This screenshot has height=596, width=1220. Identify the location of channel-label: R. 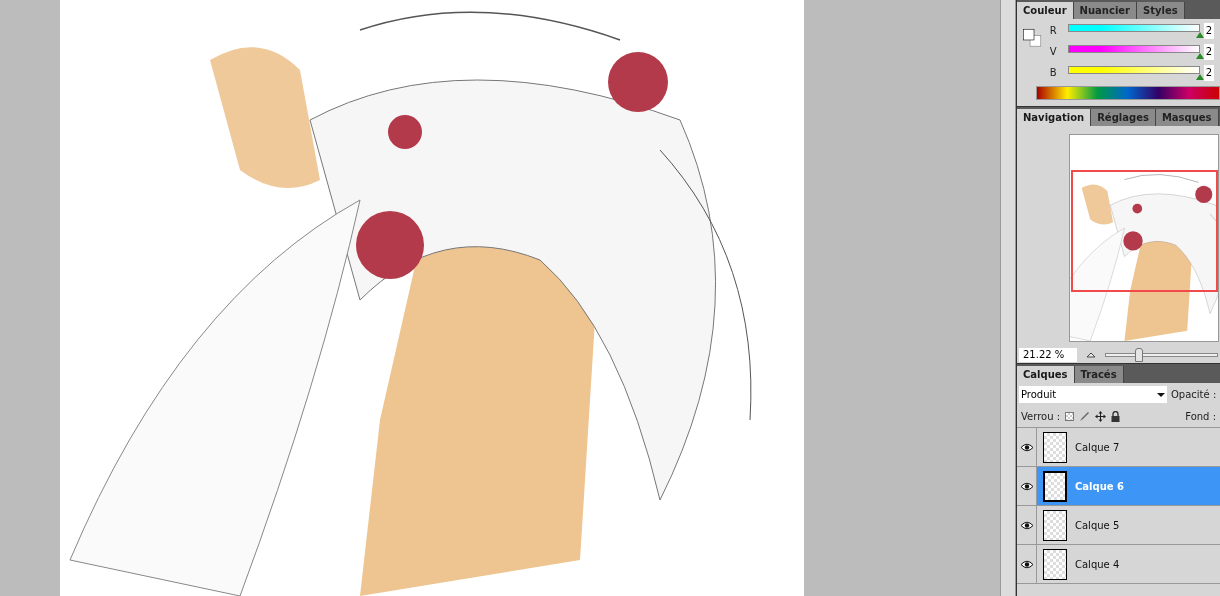
(1053, 31).